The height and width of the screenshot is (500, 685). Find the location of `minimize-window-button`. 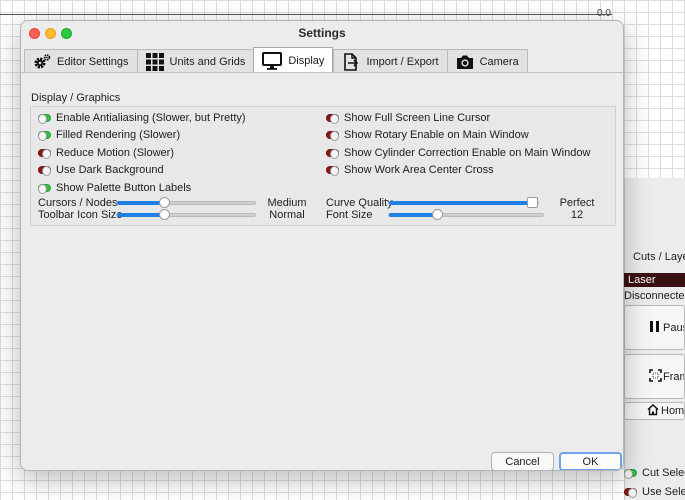

minimize-window-button is located at coordinates (50, 33).